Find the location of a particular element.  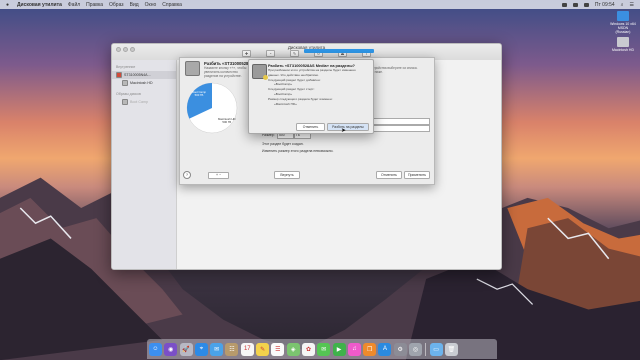

dock-separator is located at coordinates (426, 349).